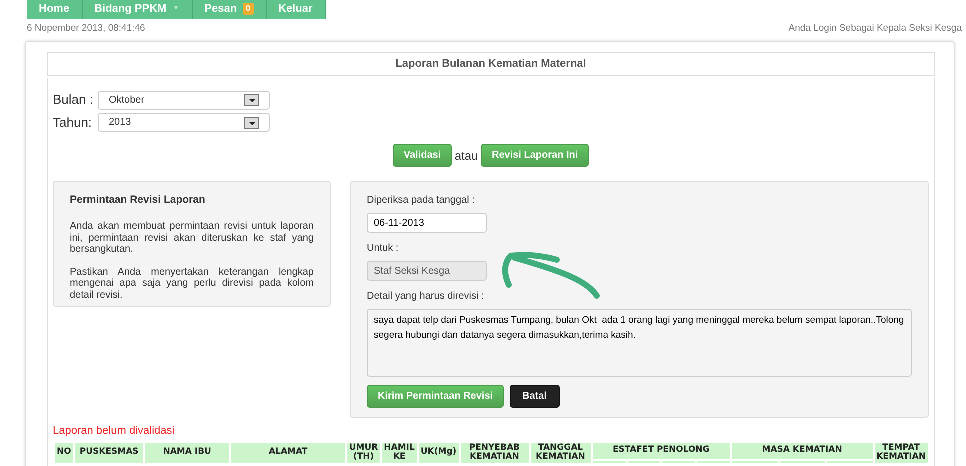 This screenshot has width=966, height=466. I want to click on info-paragraph: Anda akan membuat permintaan revisi untuk laporan ini, permintaan revisi akan diteruskan ke staf yang bersangkutan., so click(192, 238).